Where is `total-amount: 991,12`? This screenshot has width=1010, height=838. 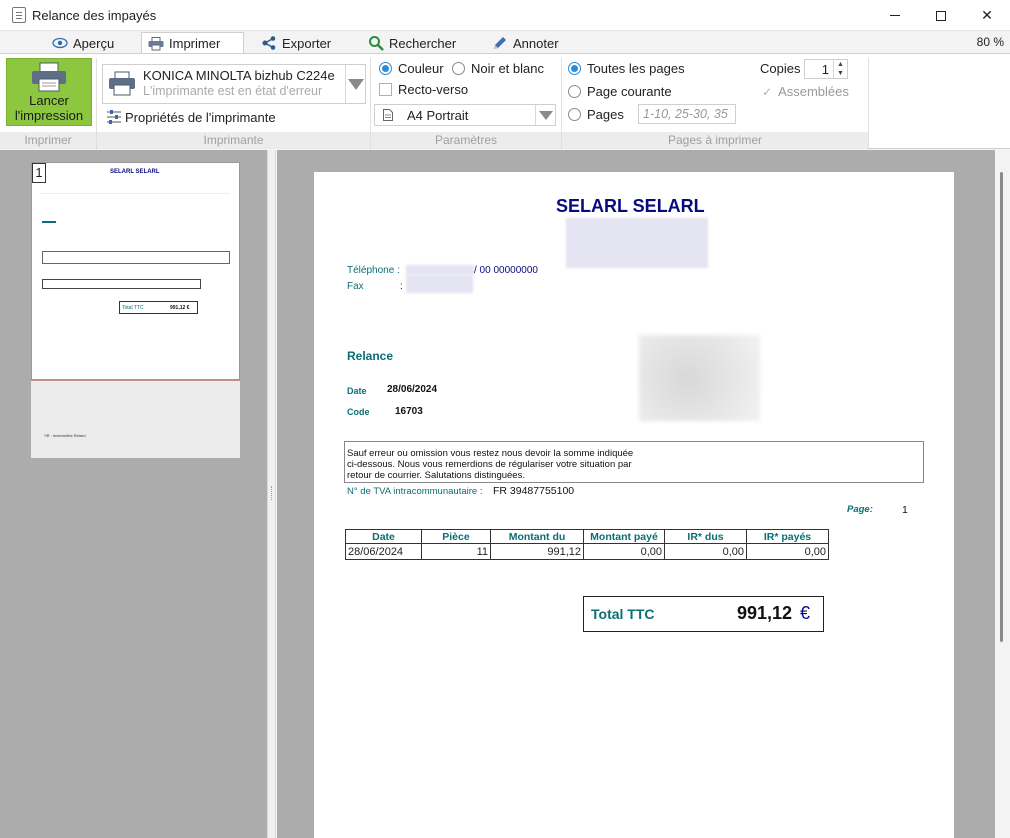
total-amount: 991,12 is located at coordinates (765, 613).